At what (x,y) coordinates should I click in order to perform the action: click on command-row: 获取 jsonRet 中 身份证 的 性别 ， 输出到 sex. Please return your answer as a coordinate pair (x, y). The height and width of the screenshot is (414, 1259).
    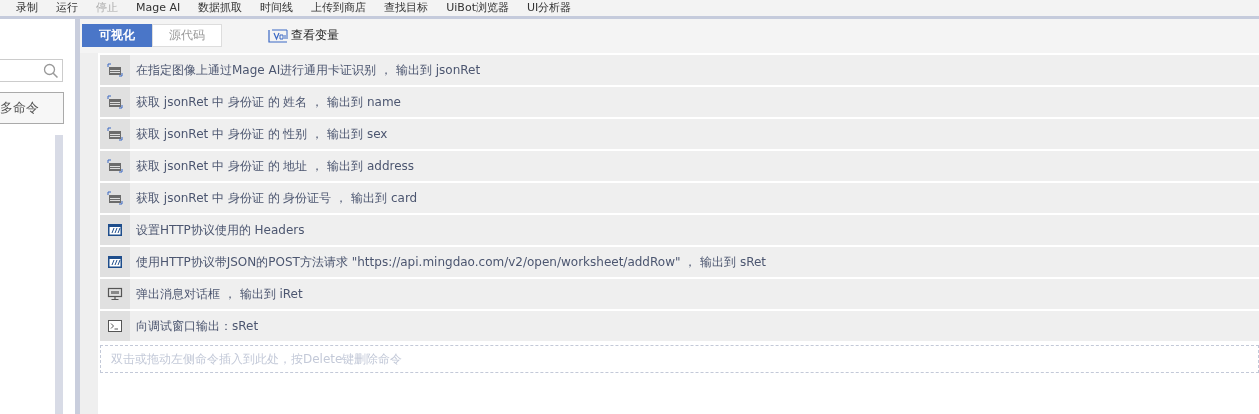
    Looking at the image, I should click on (679, 134).